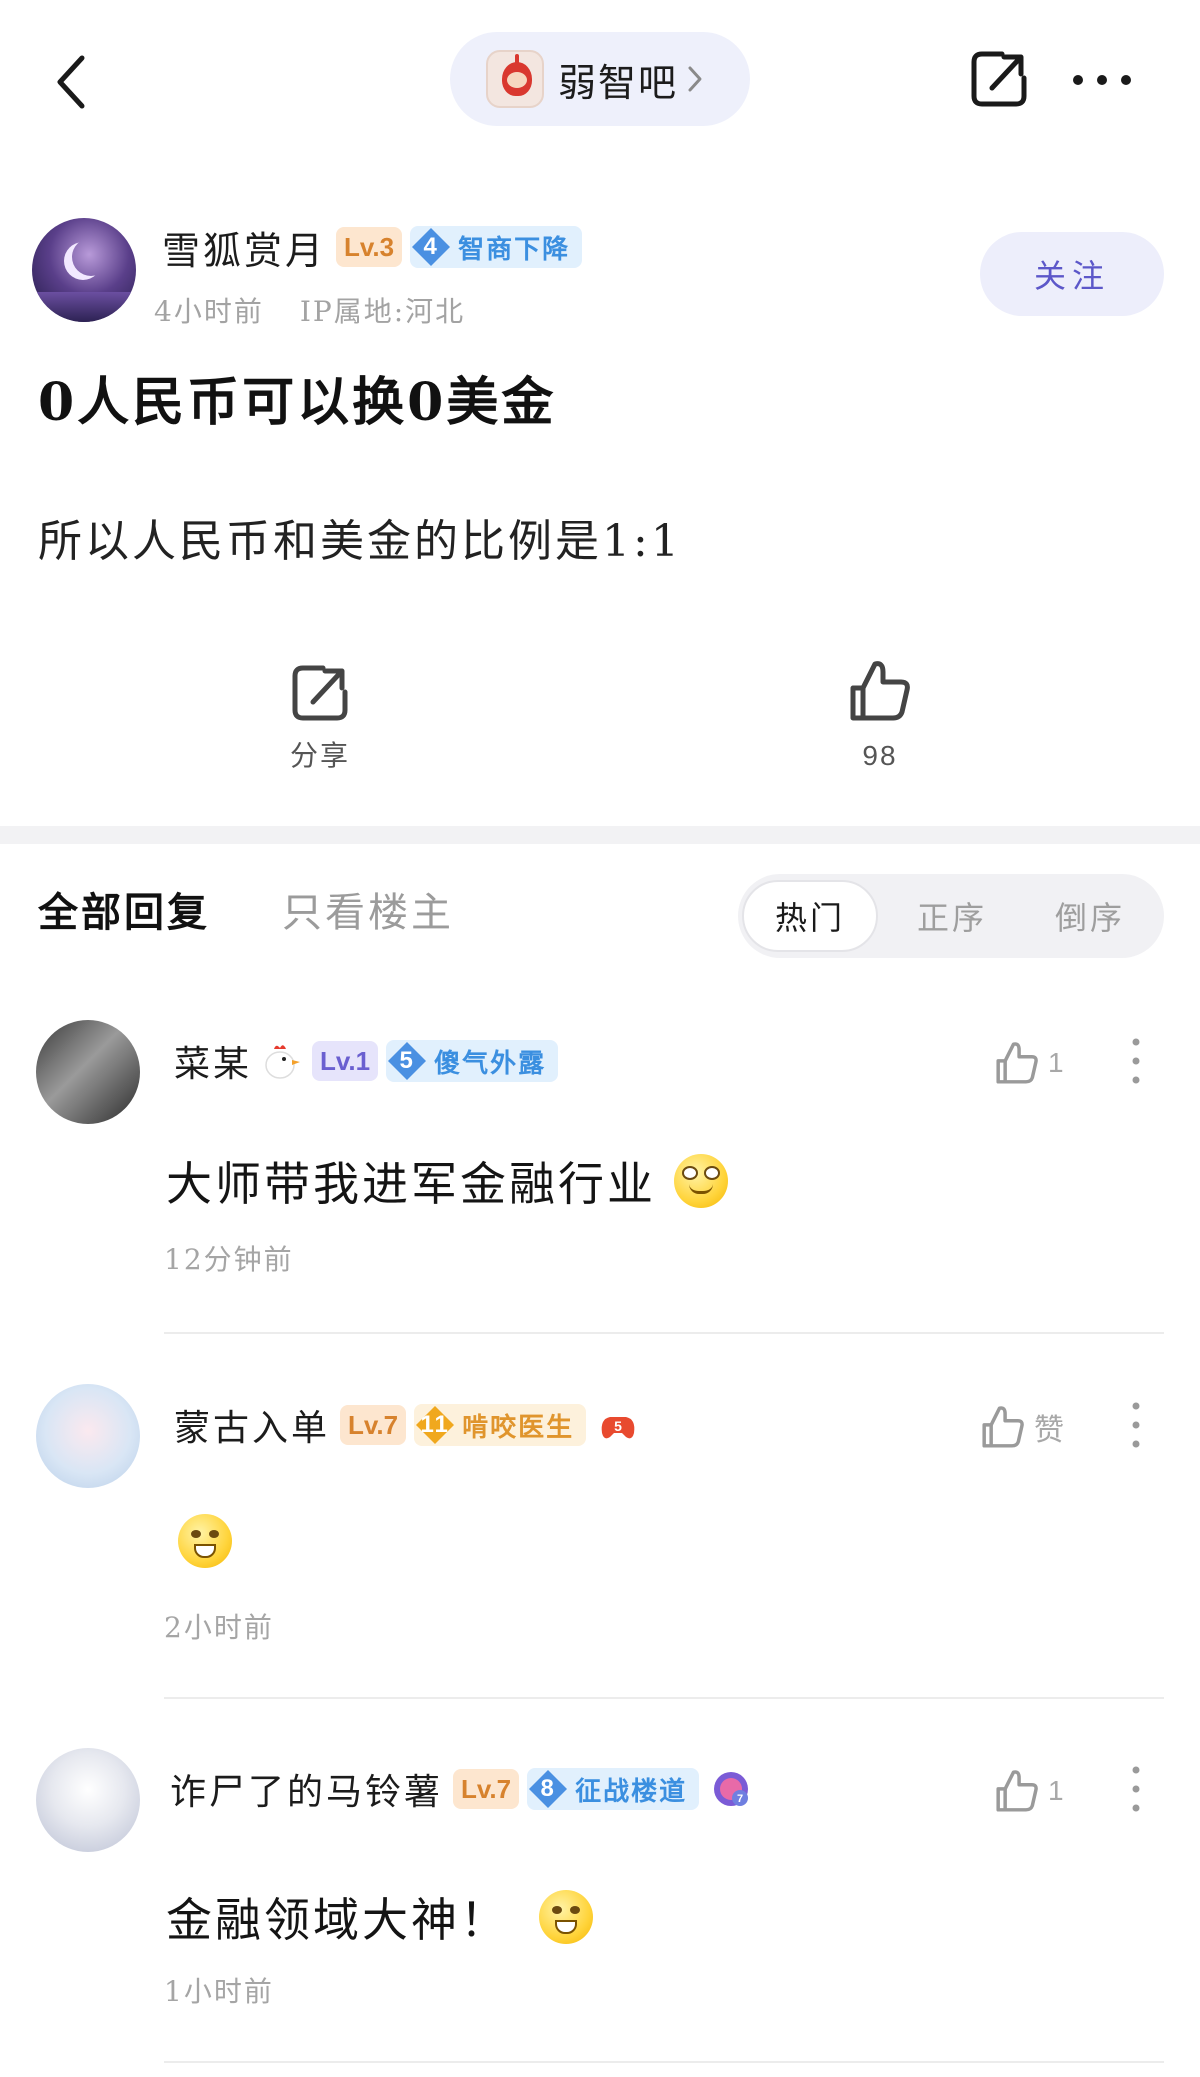  What do you see at coordinates (84, 270) in the screenshot?
I see `author-avatar` at bounding box center [84, 270].